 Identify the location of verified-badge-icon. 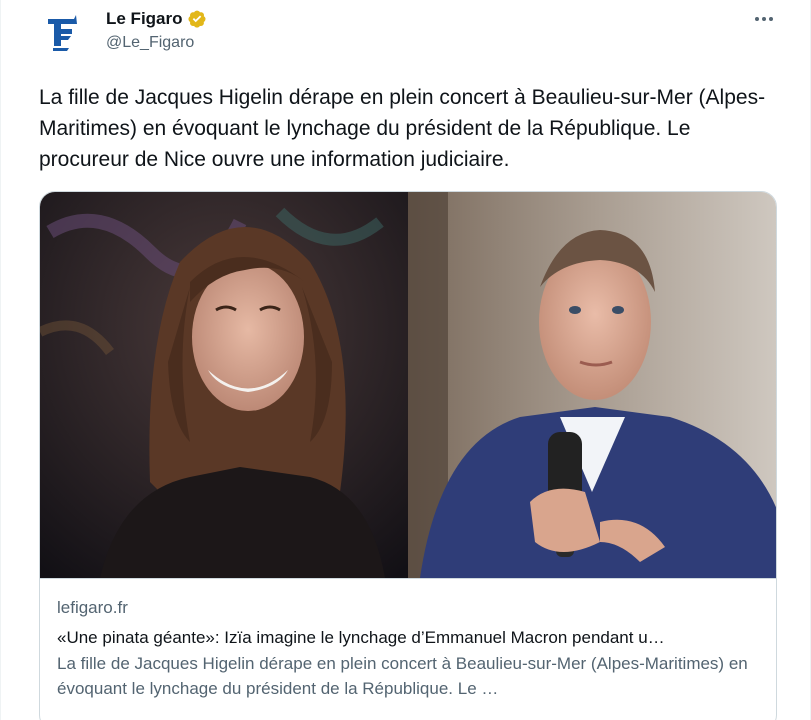
(197, 19).